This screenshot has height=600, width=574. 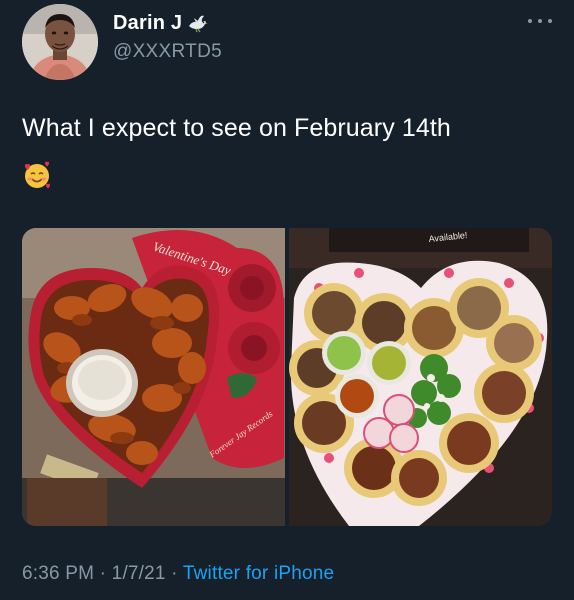 What do you see at coordinates (37, 175) in the screenshot?
I see `smiling-face-with-hearts-icon` at bounding box center [37, 175].